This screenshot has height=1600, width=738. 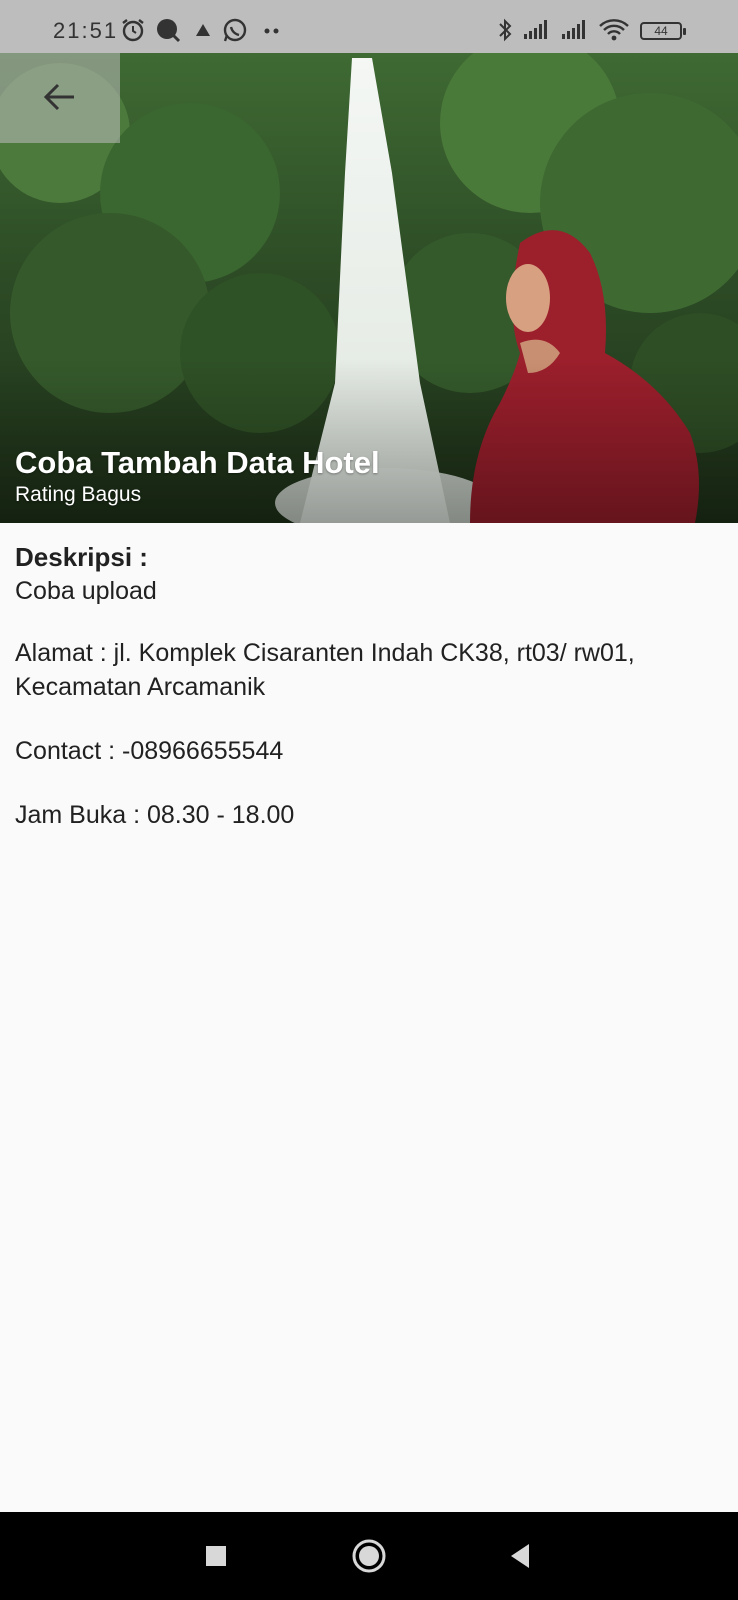 I want to click on alarm-icon, so click(x=133, y=32).